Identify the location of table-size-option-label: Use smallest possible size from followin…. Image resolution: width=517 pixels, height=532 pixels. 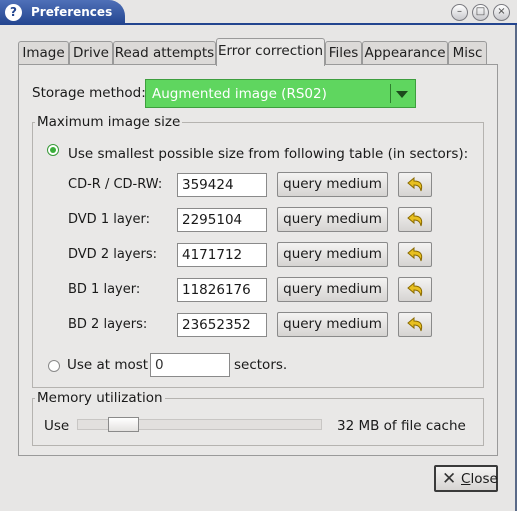
(268, 154).